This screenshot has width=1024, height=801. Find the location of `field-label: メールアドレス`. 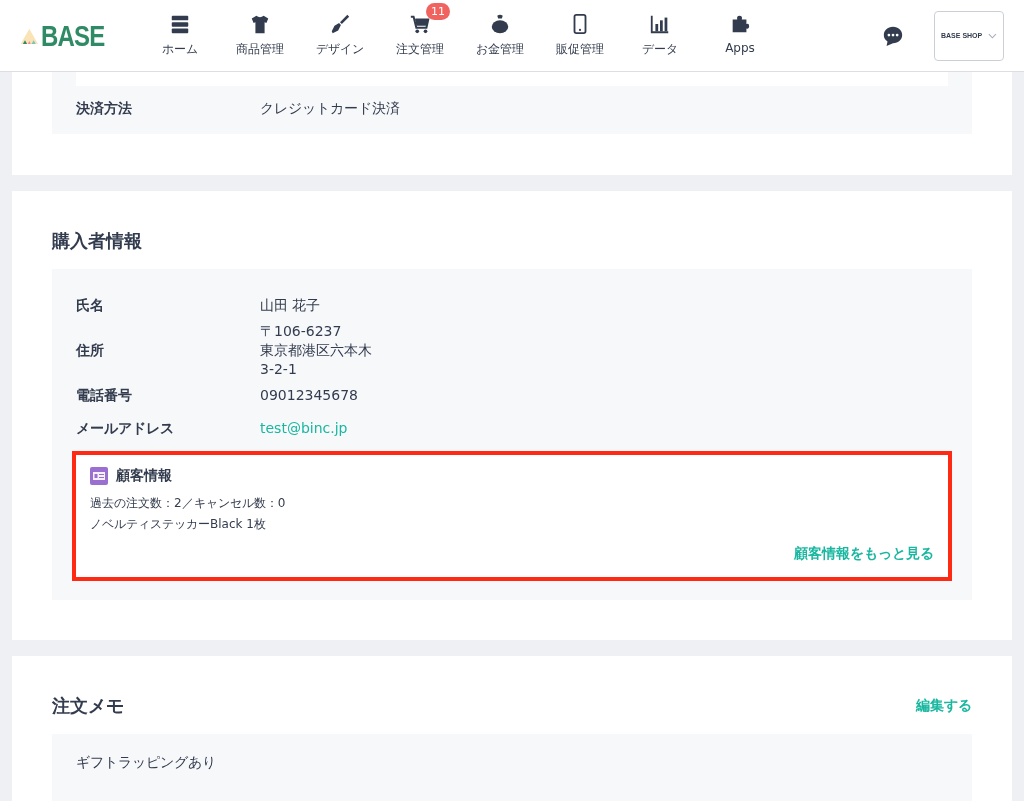

field-label: メールアドレス is located at coordinates (125, 428).